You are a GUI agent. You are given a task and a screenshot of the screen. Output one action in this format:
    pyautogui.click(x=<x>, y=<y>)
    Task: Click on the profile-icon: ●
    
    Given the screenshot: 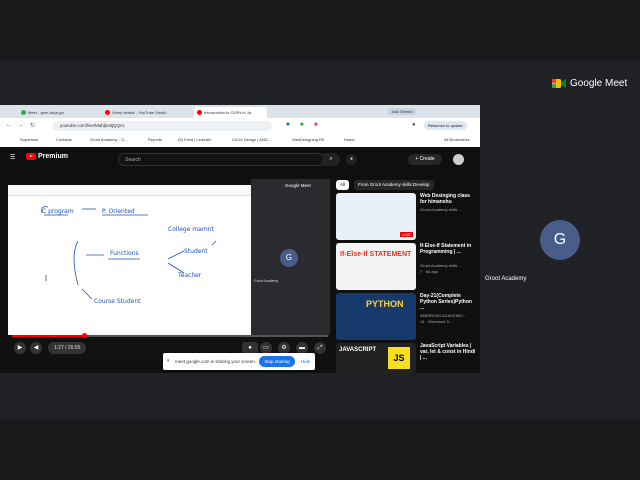 What is the action you would take?
    pyautogui.click(x=414, y=125)
    